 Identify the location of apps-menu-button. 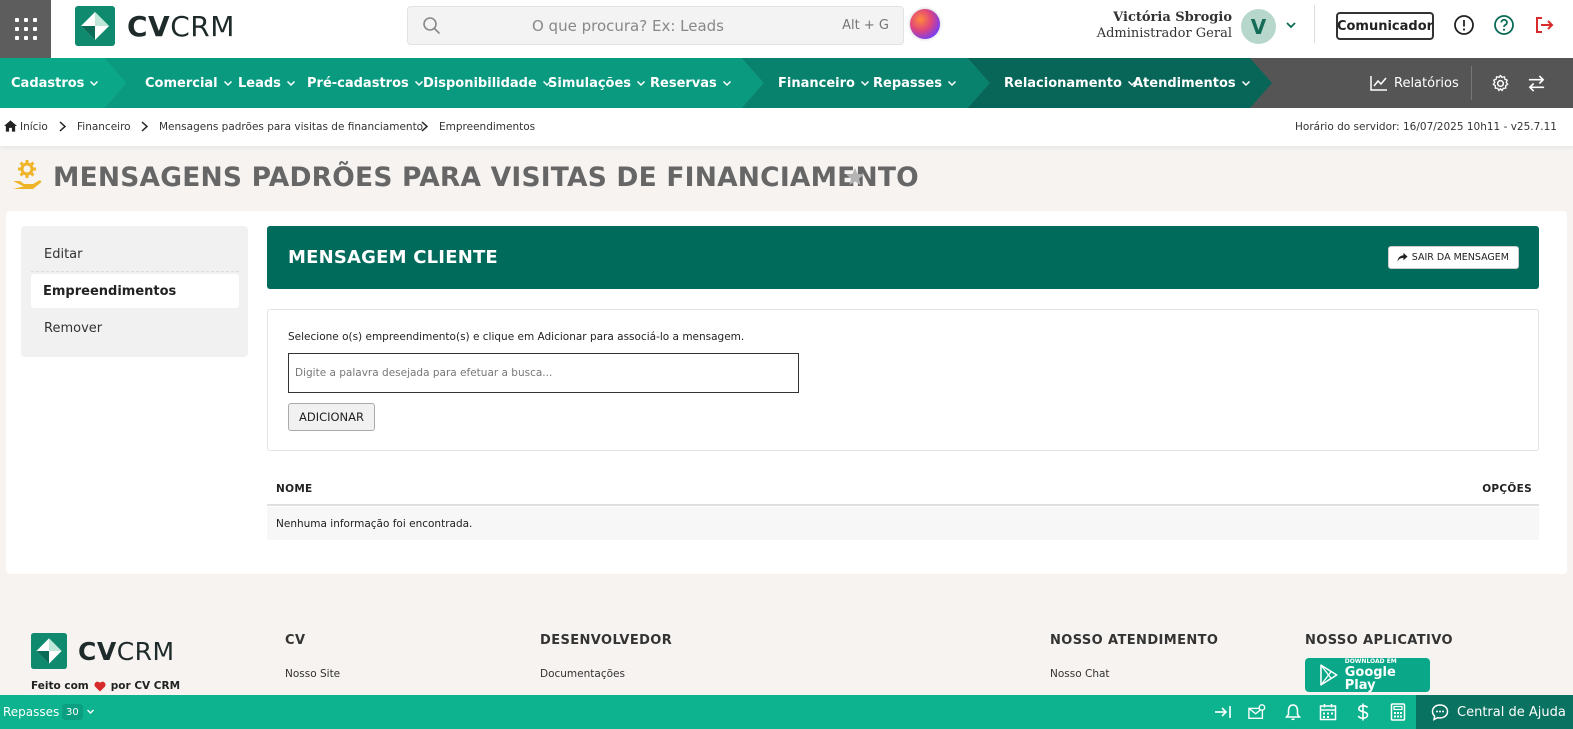
(25, 29).